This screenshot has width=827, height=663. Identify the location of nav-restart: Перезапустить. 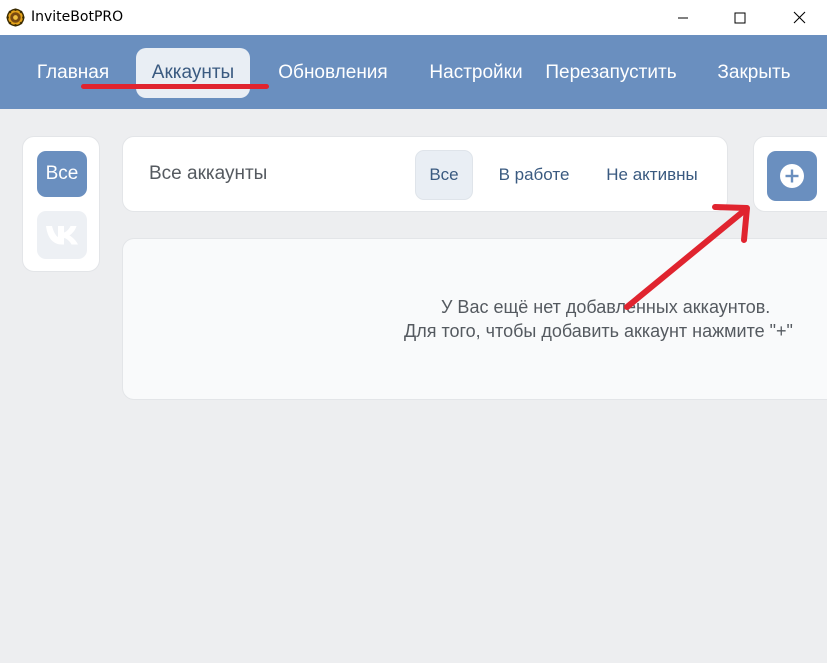
(611, 73).